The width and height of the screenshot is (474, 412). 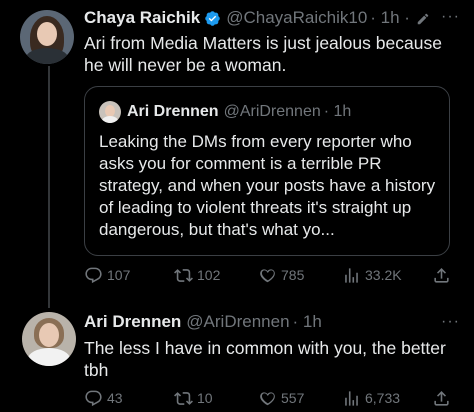 I want to click on tweet-header: Chaya Raichik @ChayaRaichik10 · 1h ·, so click(x=257, y=18).